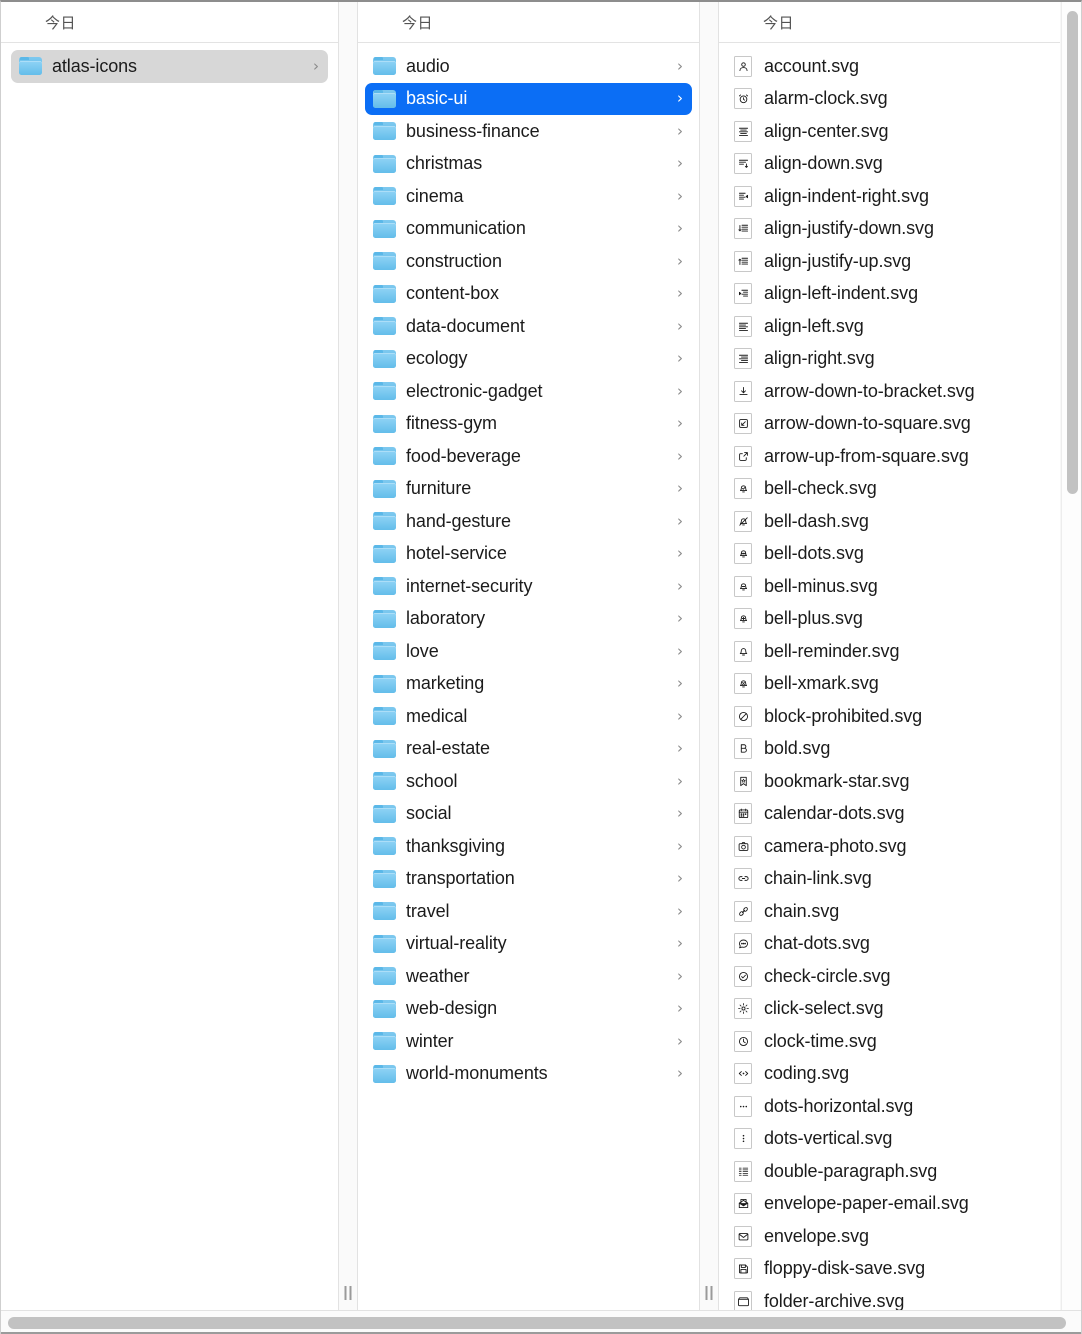 The height and width of the screenshot is (1334, 1082). I want to click on file-row: envelope.svg, so click(889, 1236).